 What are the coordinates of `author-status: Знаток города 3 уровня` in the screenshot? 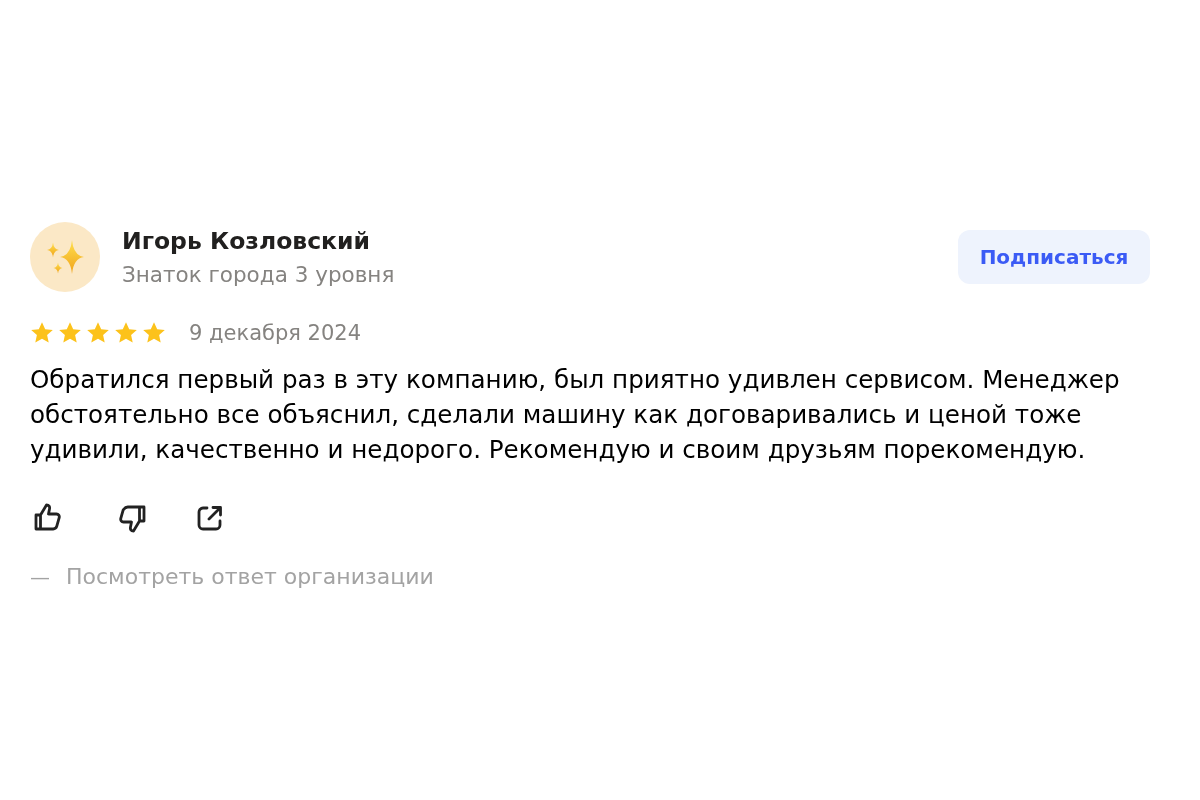 It's located at (258, 275).